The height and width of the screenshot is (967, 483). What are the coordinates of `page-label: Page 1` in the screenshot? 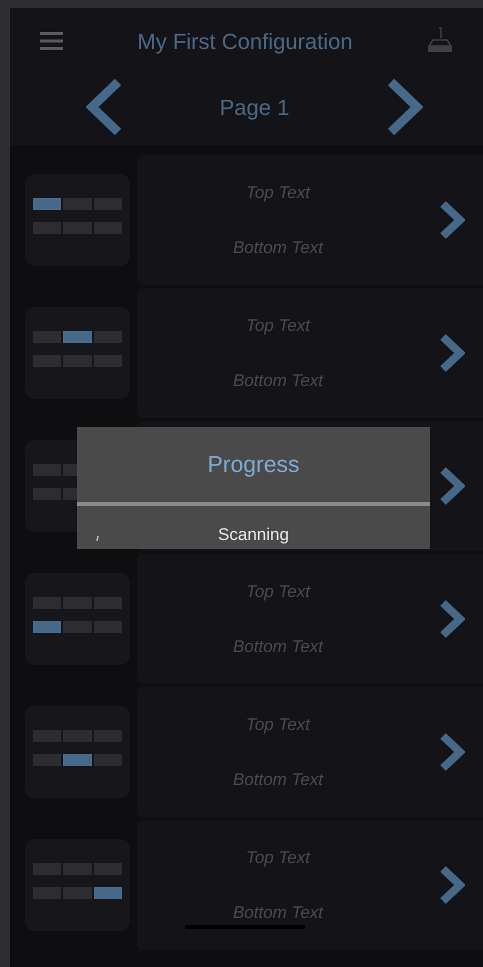 It's located at (255, 108).